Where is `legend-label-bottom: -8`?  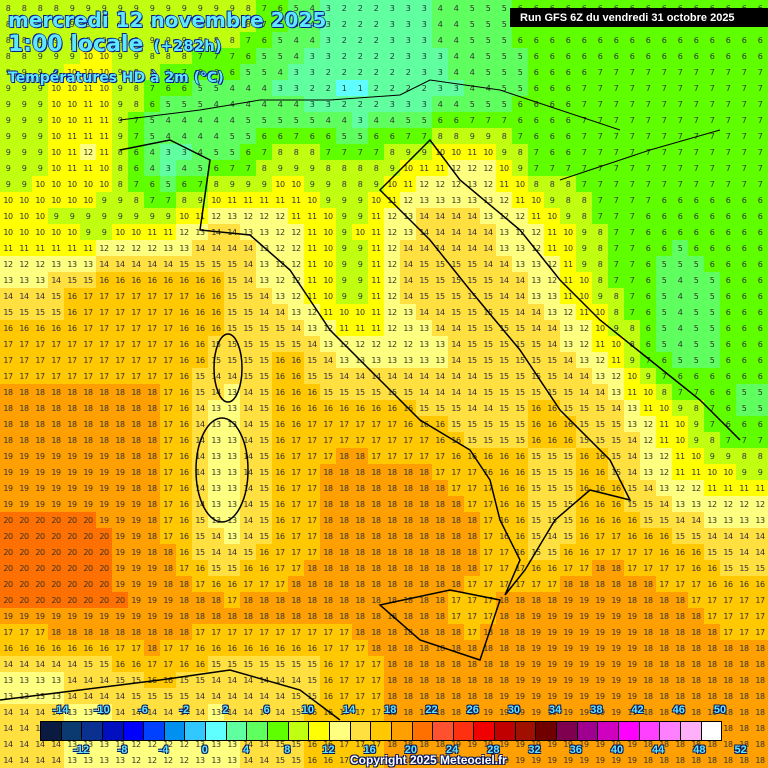
legend-label-bottom: -8 is located at coordinates (122, 750).